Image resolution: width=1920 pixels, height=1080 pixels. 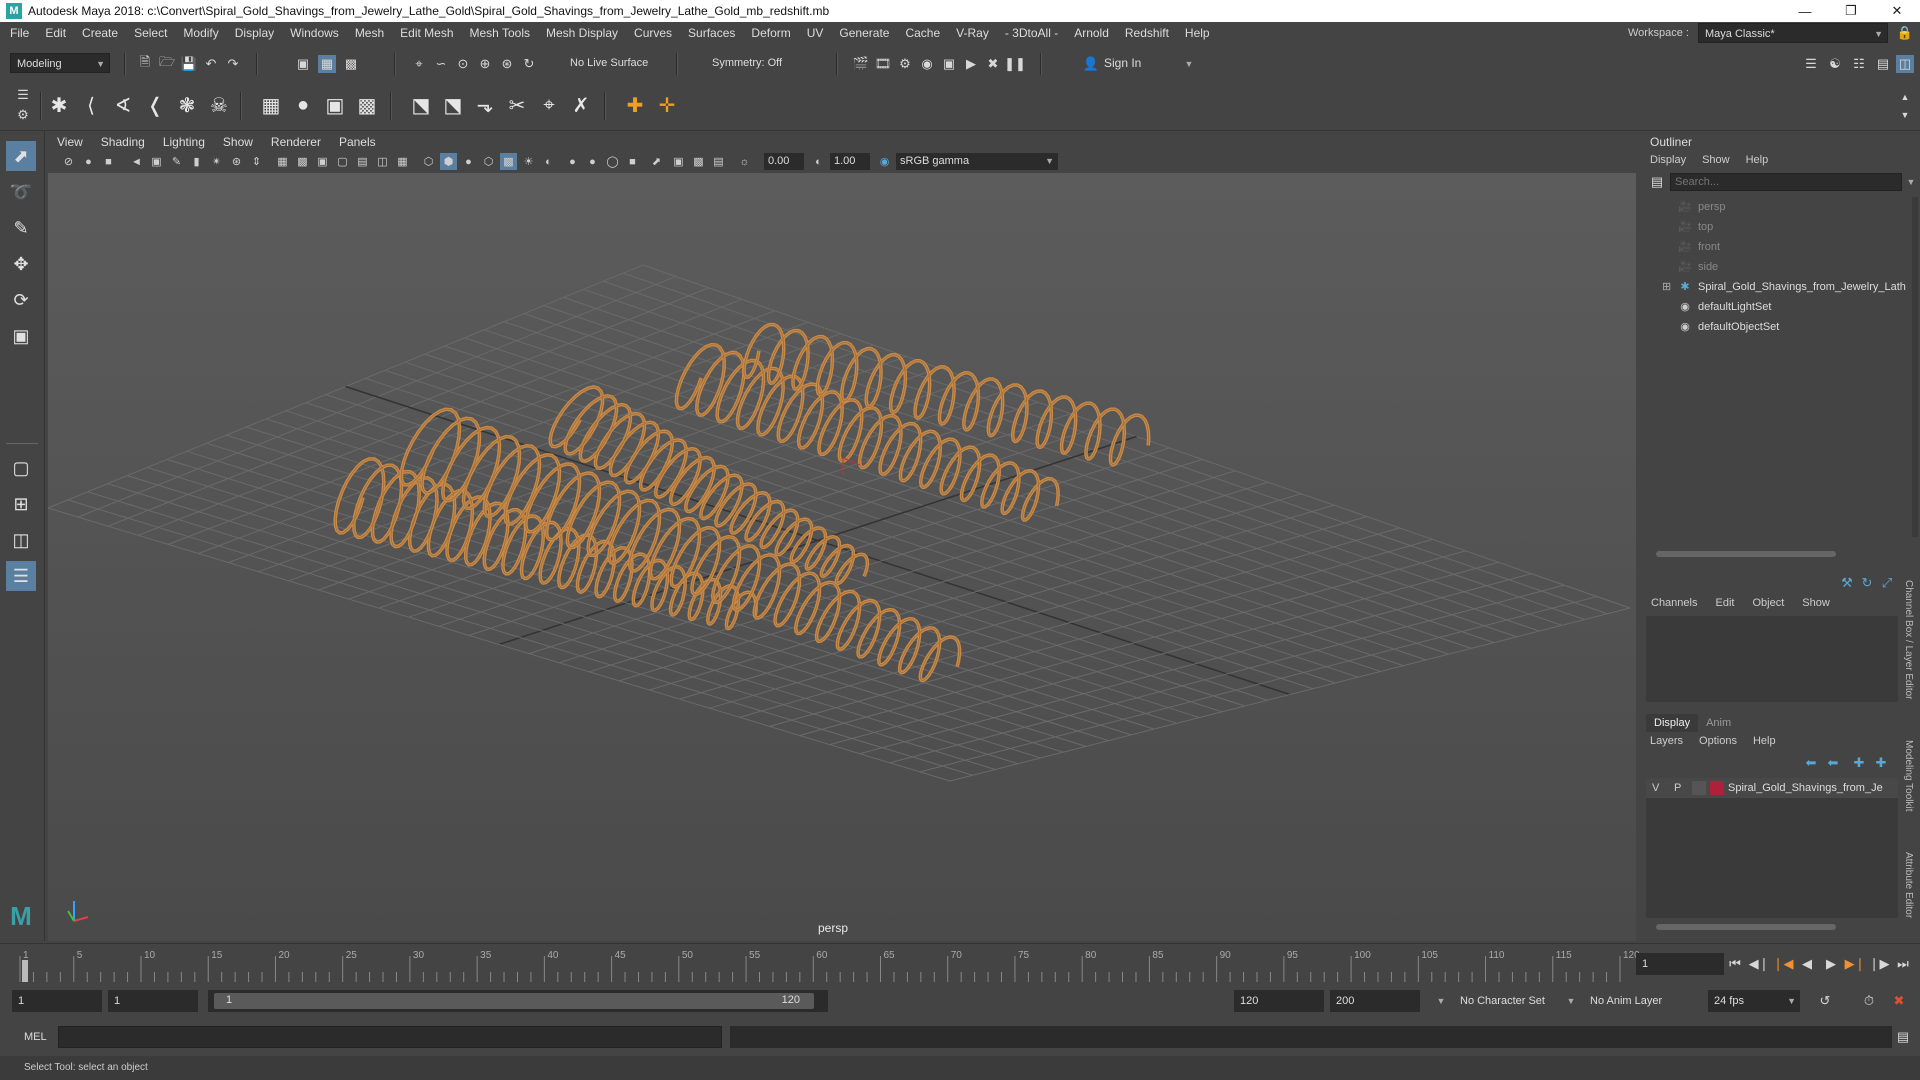 What do you see at coordinates (678, 161) in the screenshot?
I see `xray-icon: ▣` at bounding box center [678, 161].